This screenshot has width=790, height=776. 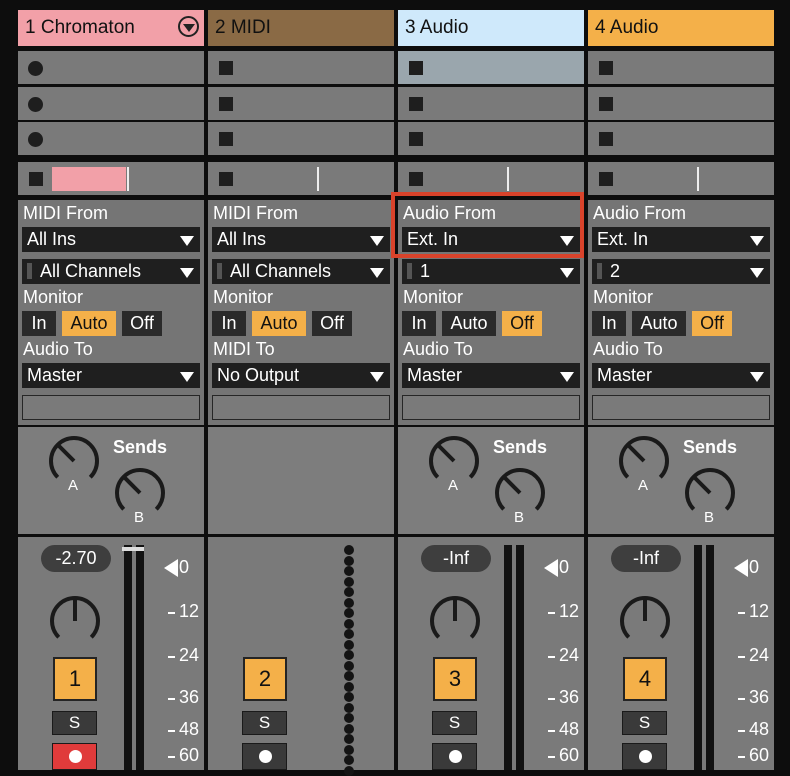 What do you see at coordinates (75, 679) in the screenshot?
I see `track-activator-button: 1` at bounding box center [75, 679].